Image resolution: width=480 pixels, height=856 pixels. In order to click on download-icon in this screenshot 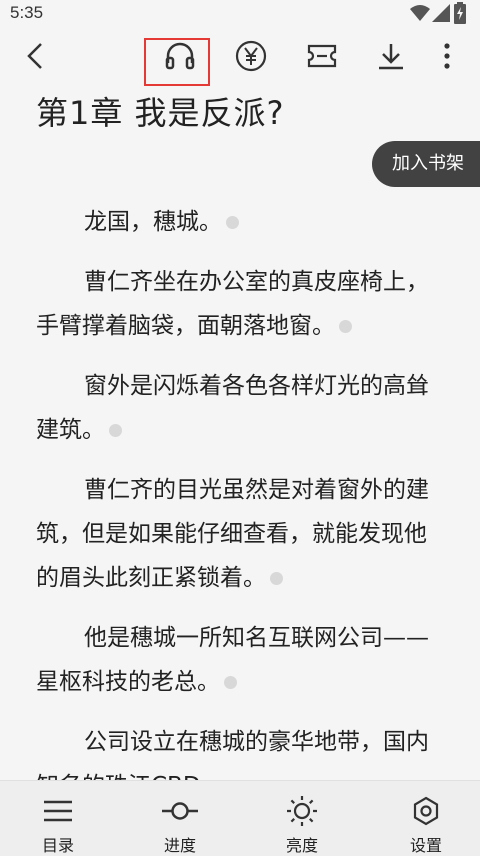, I will do `click(391, 57)`.